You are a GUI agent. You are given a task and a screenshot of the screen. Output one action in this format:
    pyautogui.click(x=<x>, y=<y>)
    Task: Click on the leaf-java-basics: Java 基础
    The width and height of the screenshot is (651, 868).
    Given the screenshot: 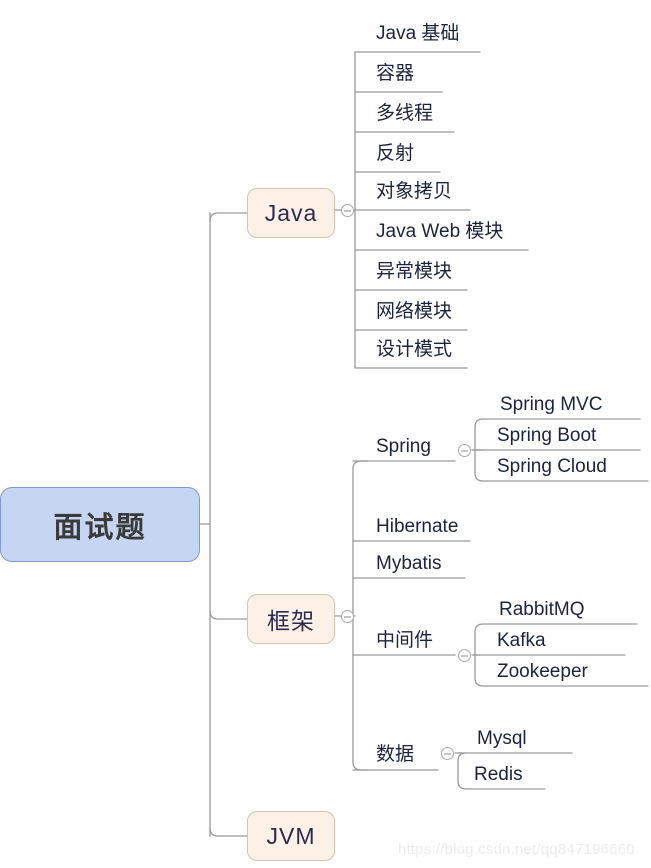 What is the action you would take?
    pyautogui.click(x=417, y=33)
    